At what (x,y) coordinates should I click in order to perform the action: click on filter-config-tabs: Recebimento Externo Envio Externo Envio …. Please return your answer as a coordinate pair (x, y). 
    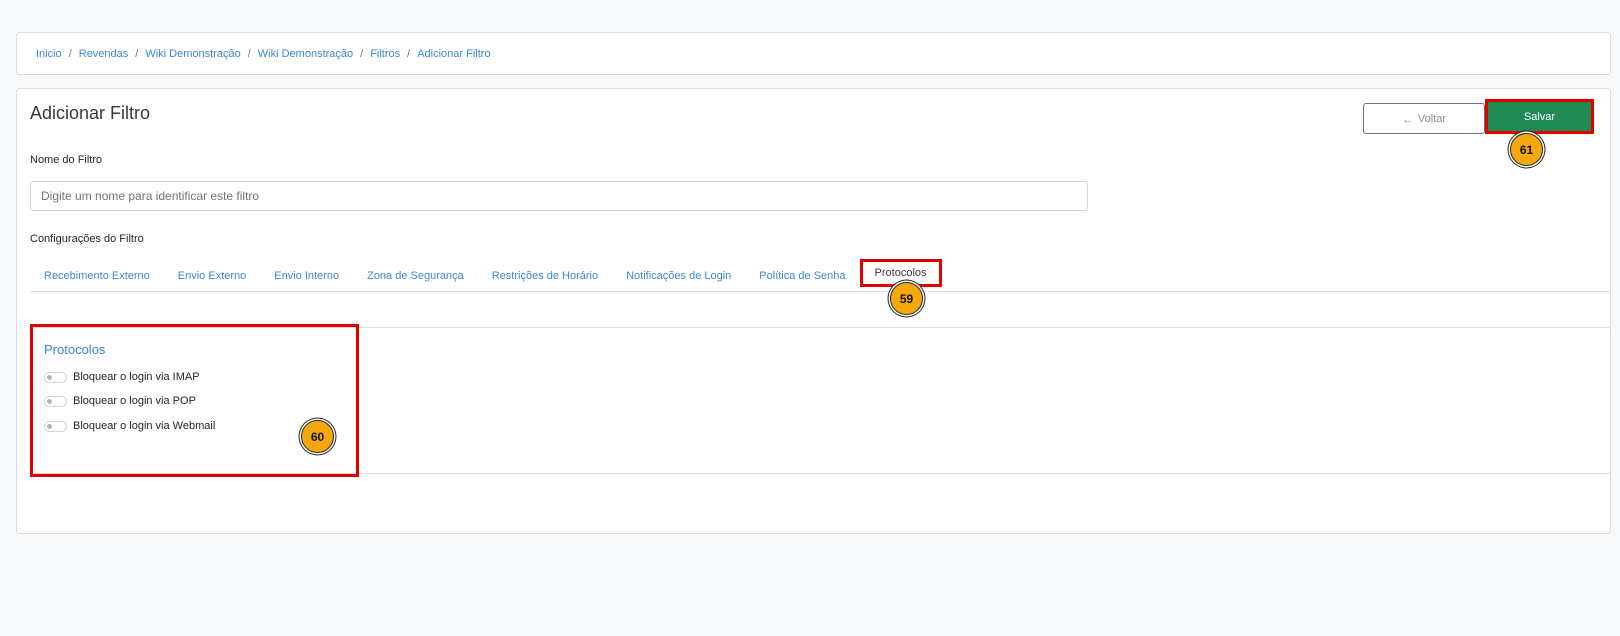
    Looking at the image, I should click on (820, 275).